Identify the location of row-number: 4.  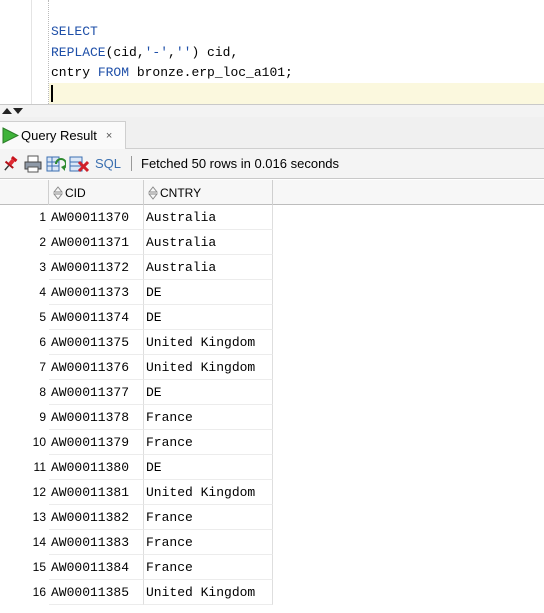
(42, 292).